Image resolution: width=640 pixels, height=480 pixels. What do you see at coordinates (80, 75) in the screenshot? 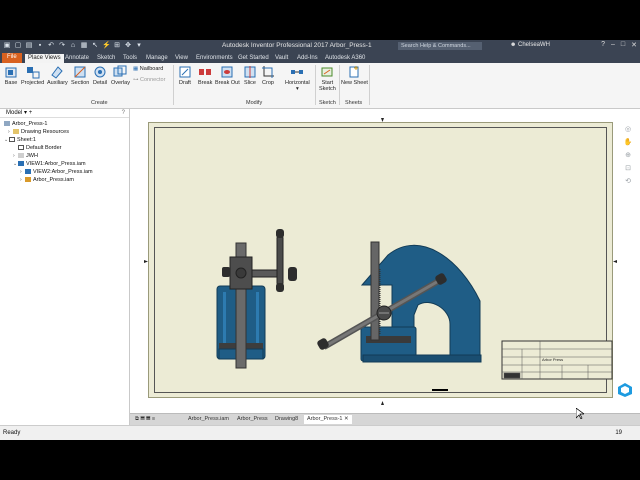
I see `section-view-button: Section` at bounding box center [80, 75].